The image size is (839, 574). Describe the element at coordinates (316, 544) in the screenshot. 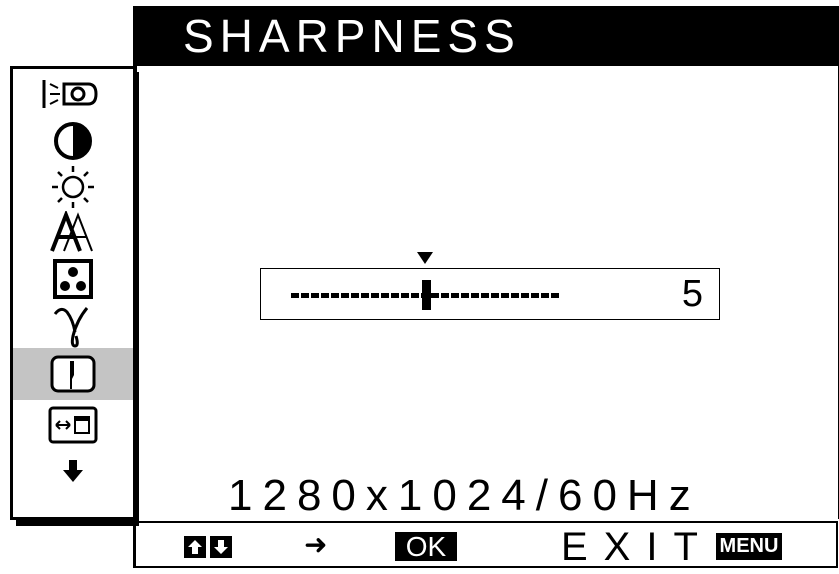

I see `right-arrow-icon: ➜` at that location.